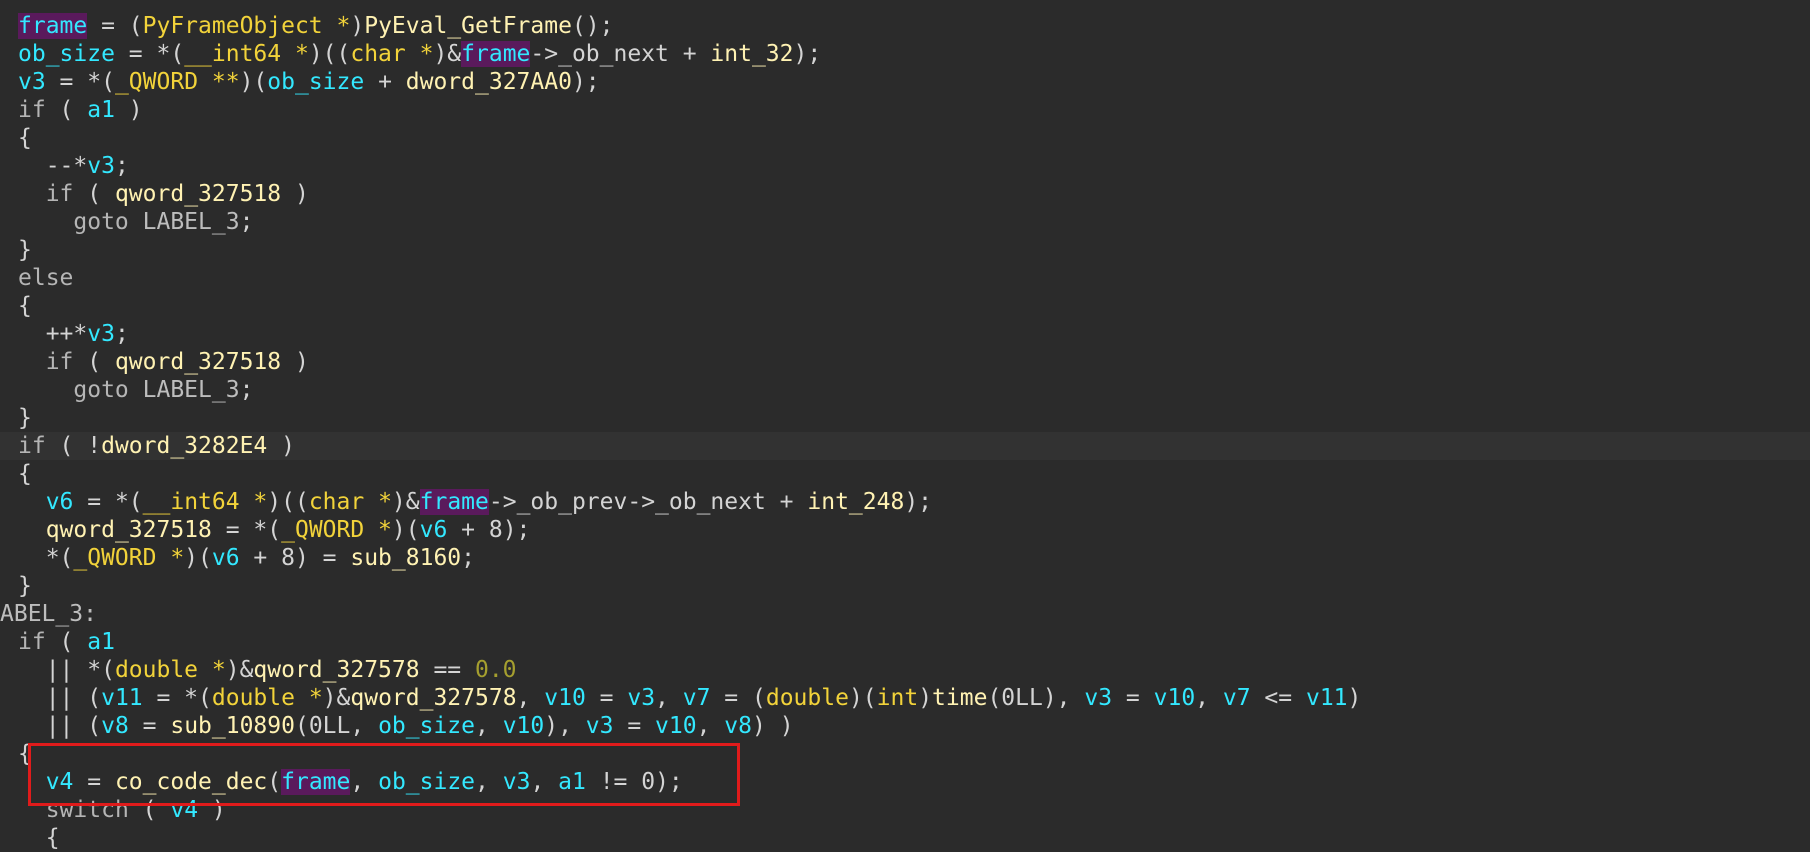 This screenshot has height=852, width=1810. What do you see at coordinates (115, 726) in the screenshot?
I see `code-token: v8` at bounding box center [115, 726].